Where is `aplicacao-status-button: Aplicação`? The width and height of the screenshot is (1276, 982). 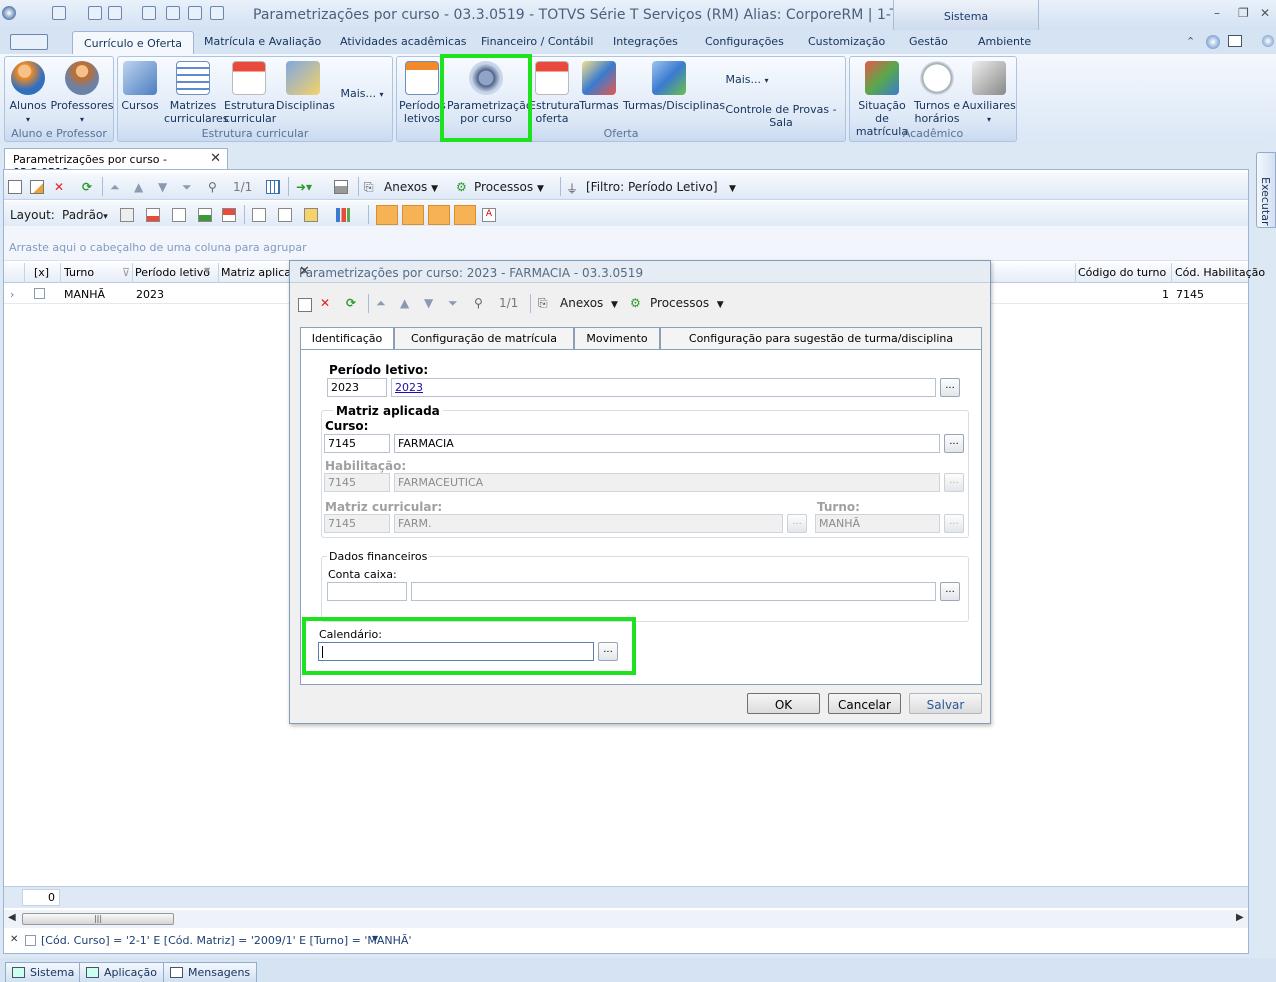
aplicacao-status-button: Aplicação is located at coordinates (121, 972).